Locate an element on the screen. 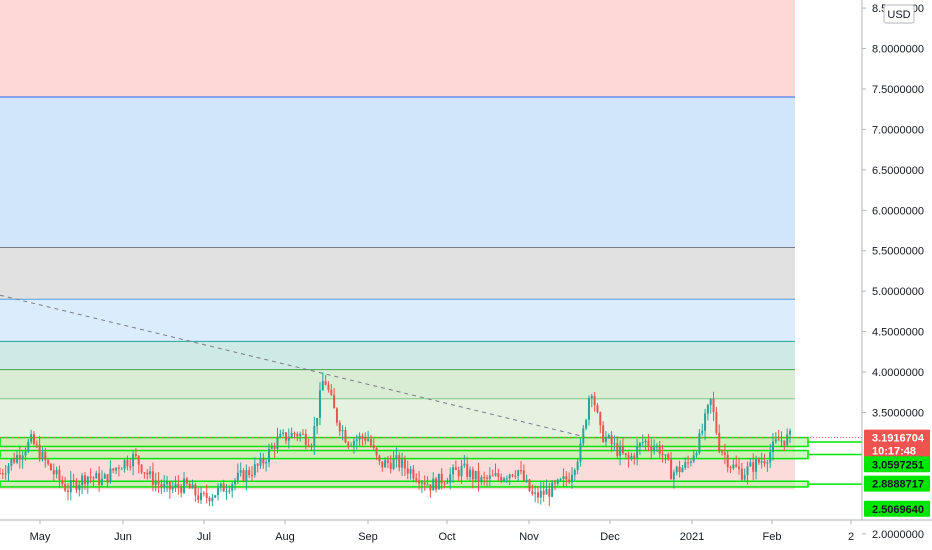  price-tick-label: 6.0000000 is located at coordinates (898, 211).